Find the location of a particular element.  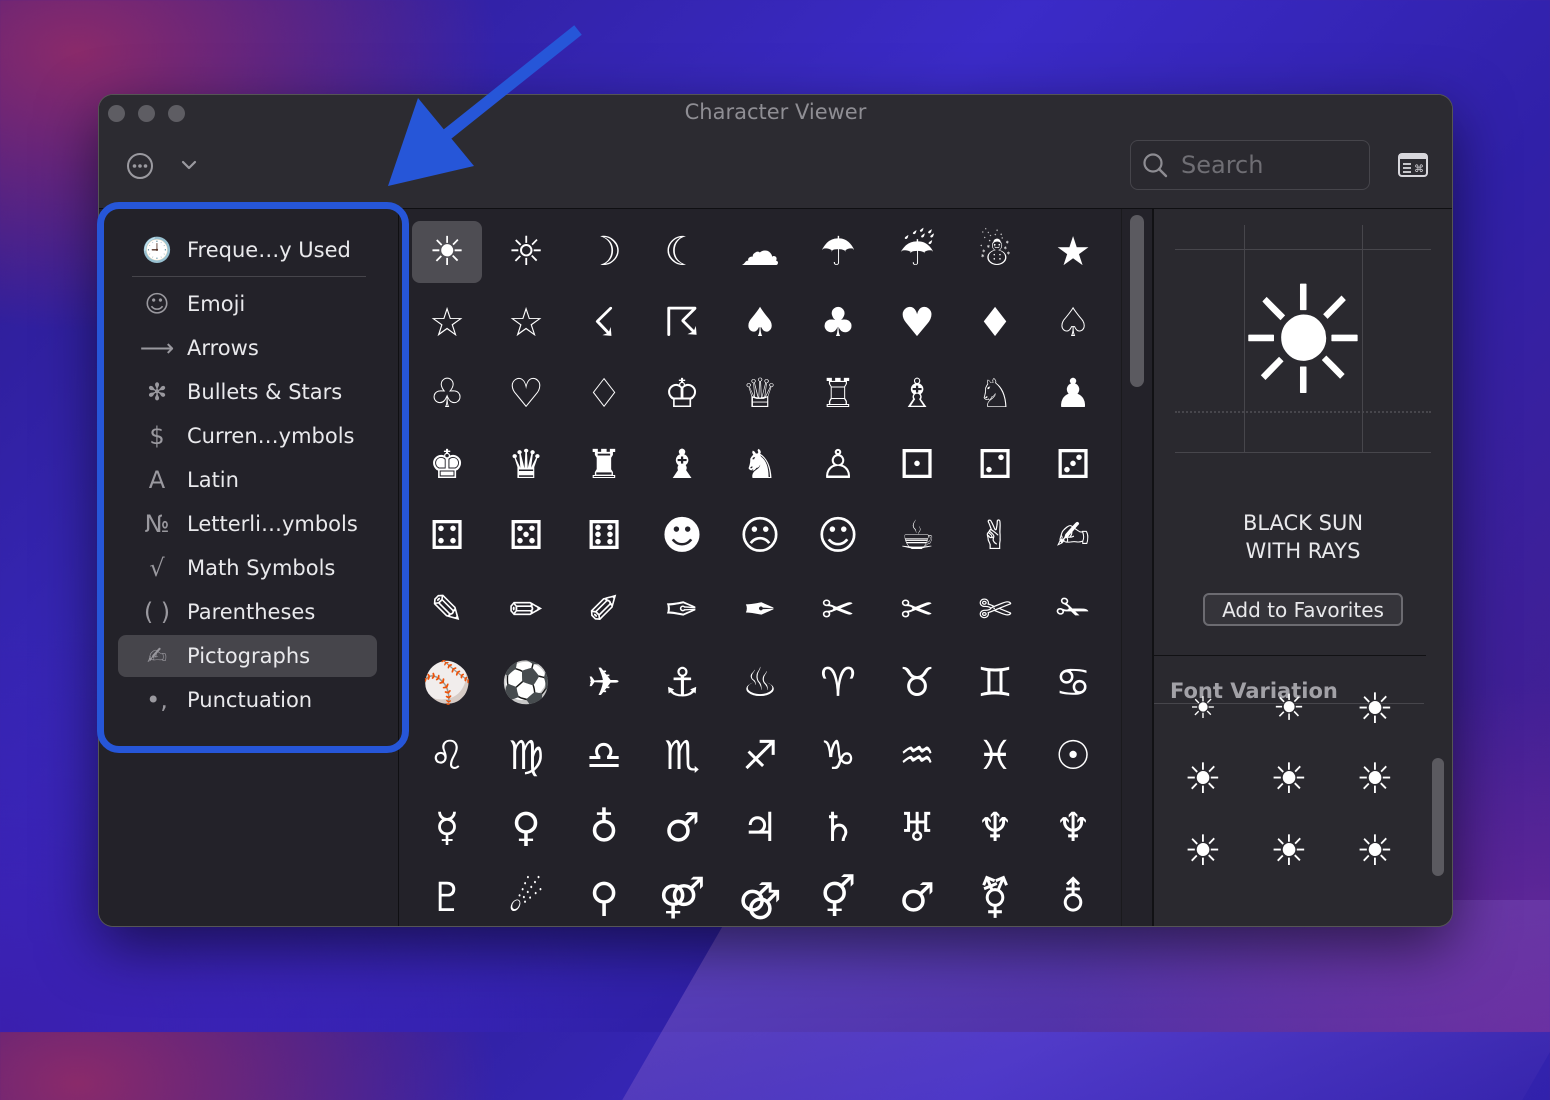

character-cell: ♁ is located at coordinates (604, 828).